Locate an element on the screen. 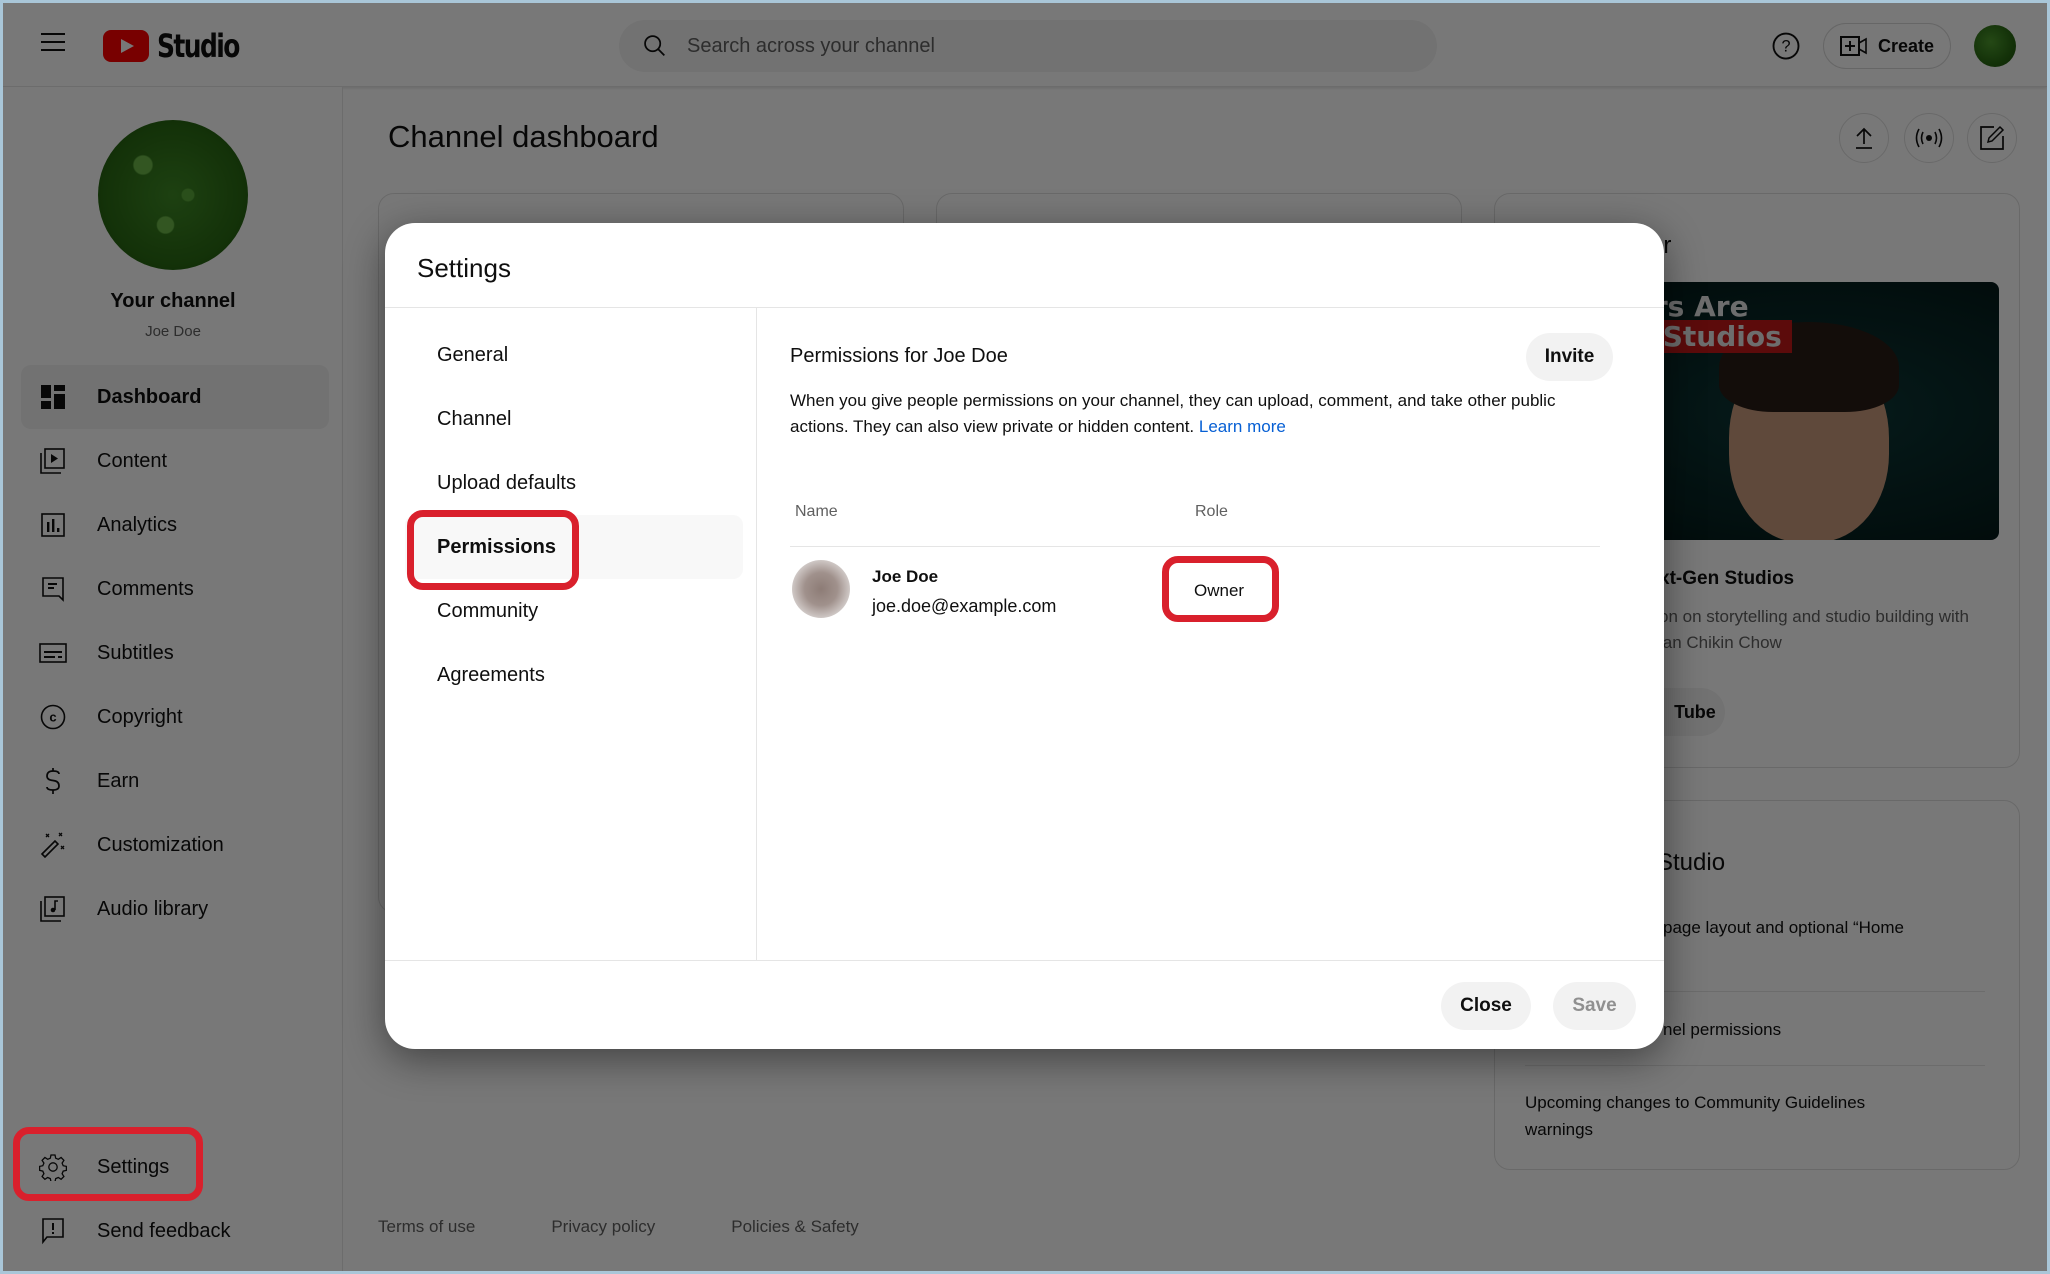 The height and width of the screenshot is (1274, 2050). table-divider is located at coordinates (1195, 546).